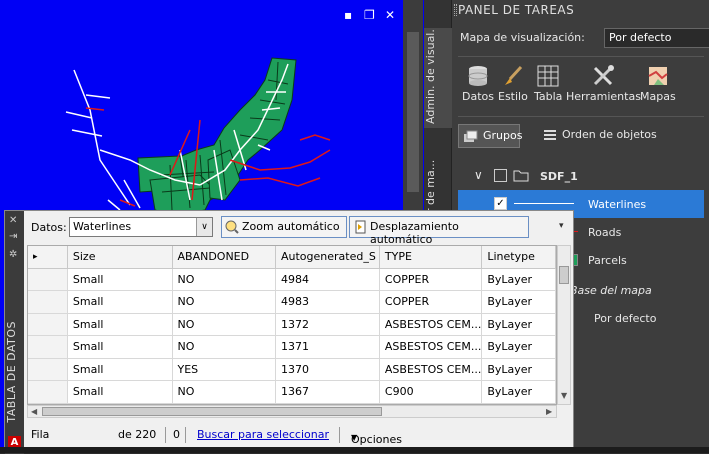 This screenshot has width=709, height=454. I want to click on grid-vertical-scrollbar: ▼, so click(564, 325).